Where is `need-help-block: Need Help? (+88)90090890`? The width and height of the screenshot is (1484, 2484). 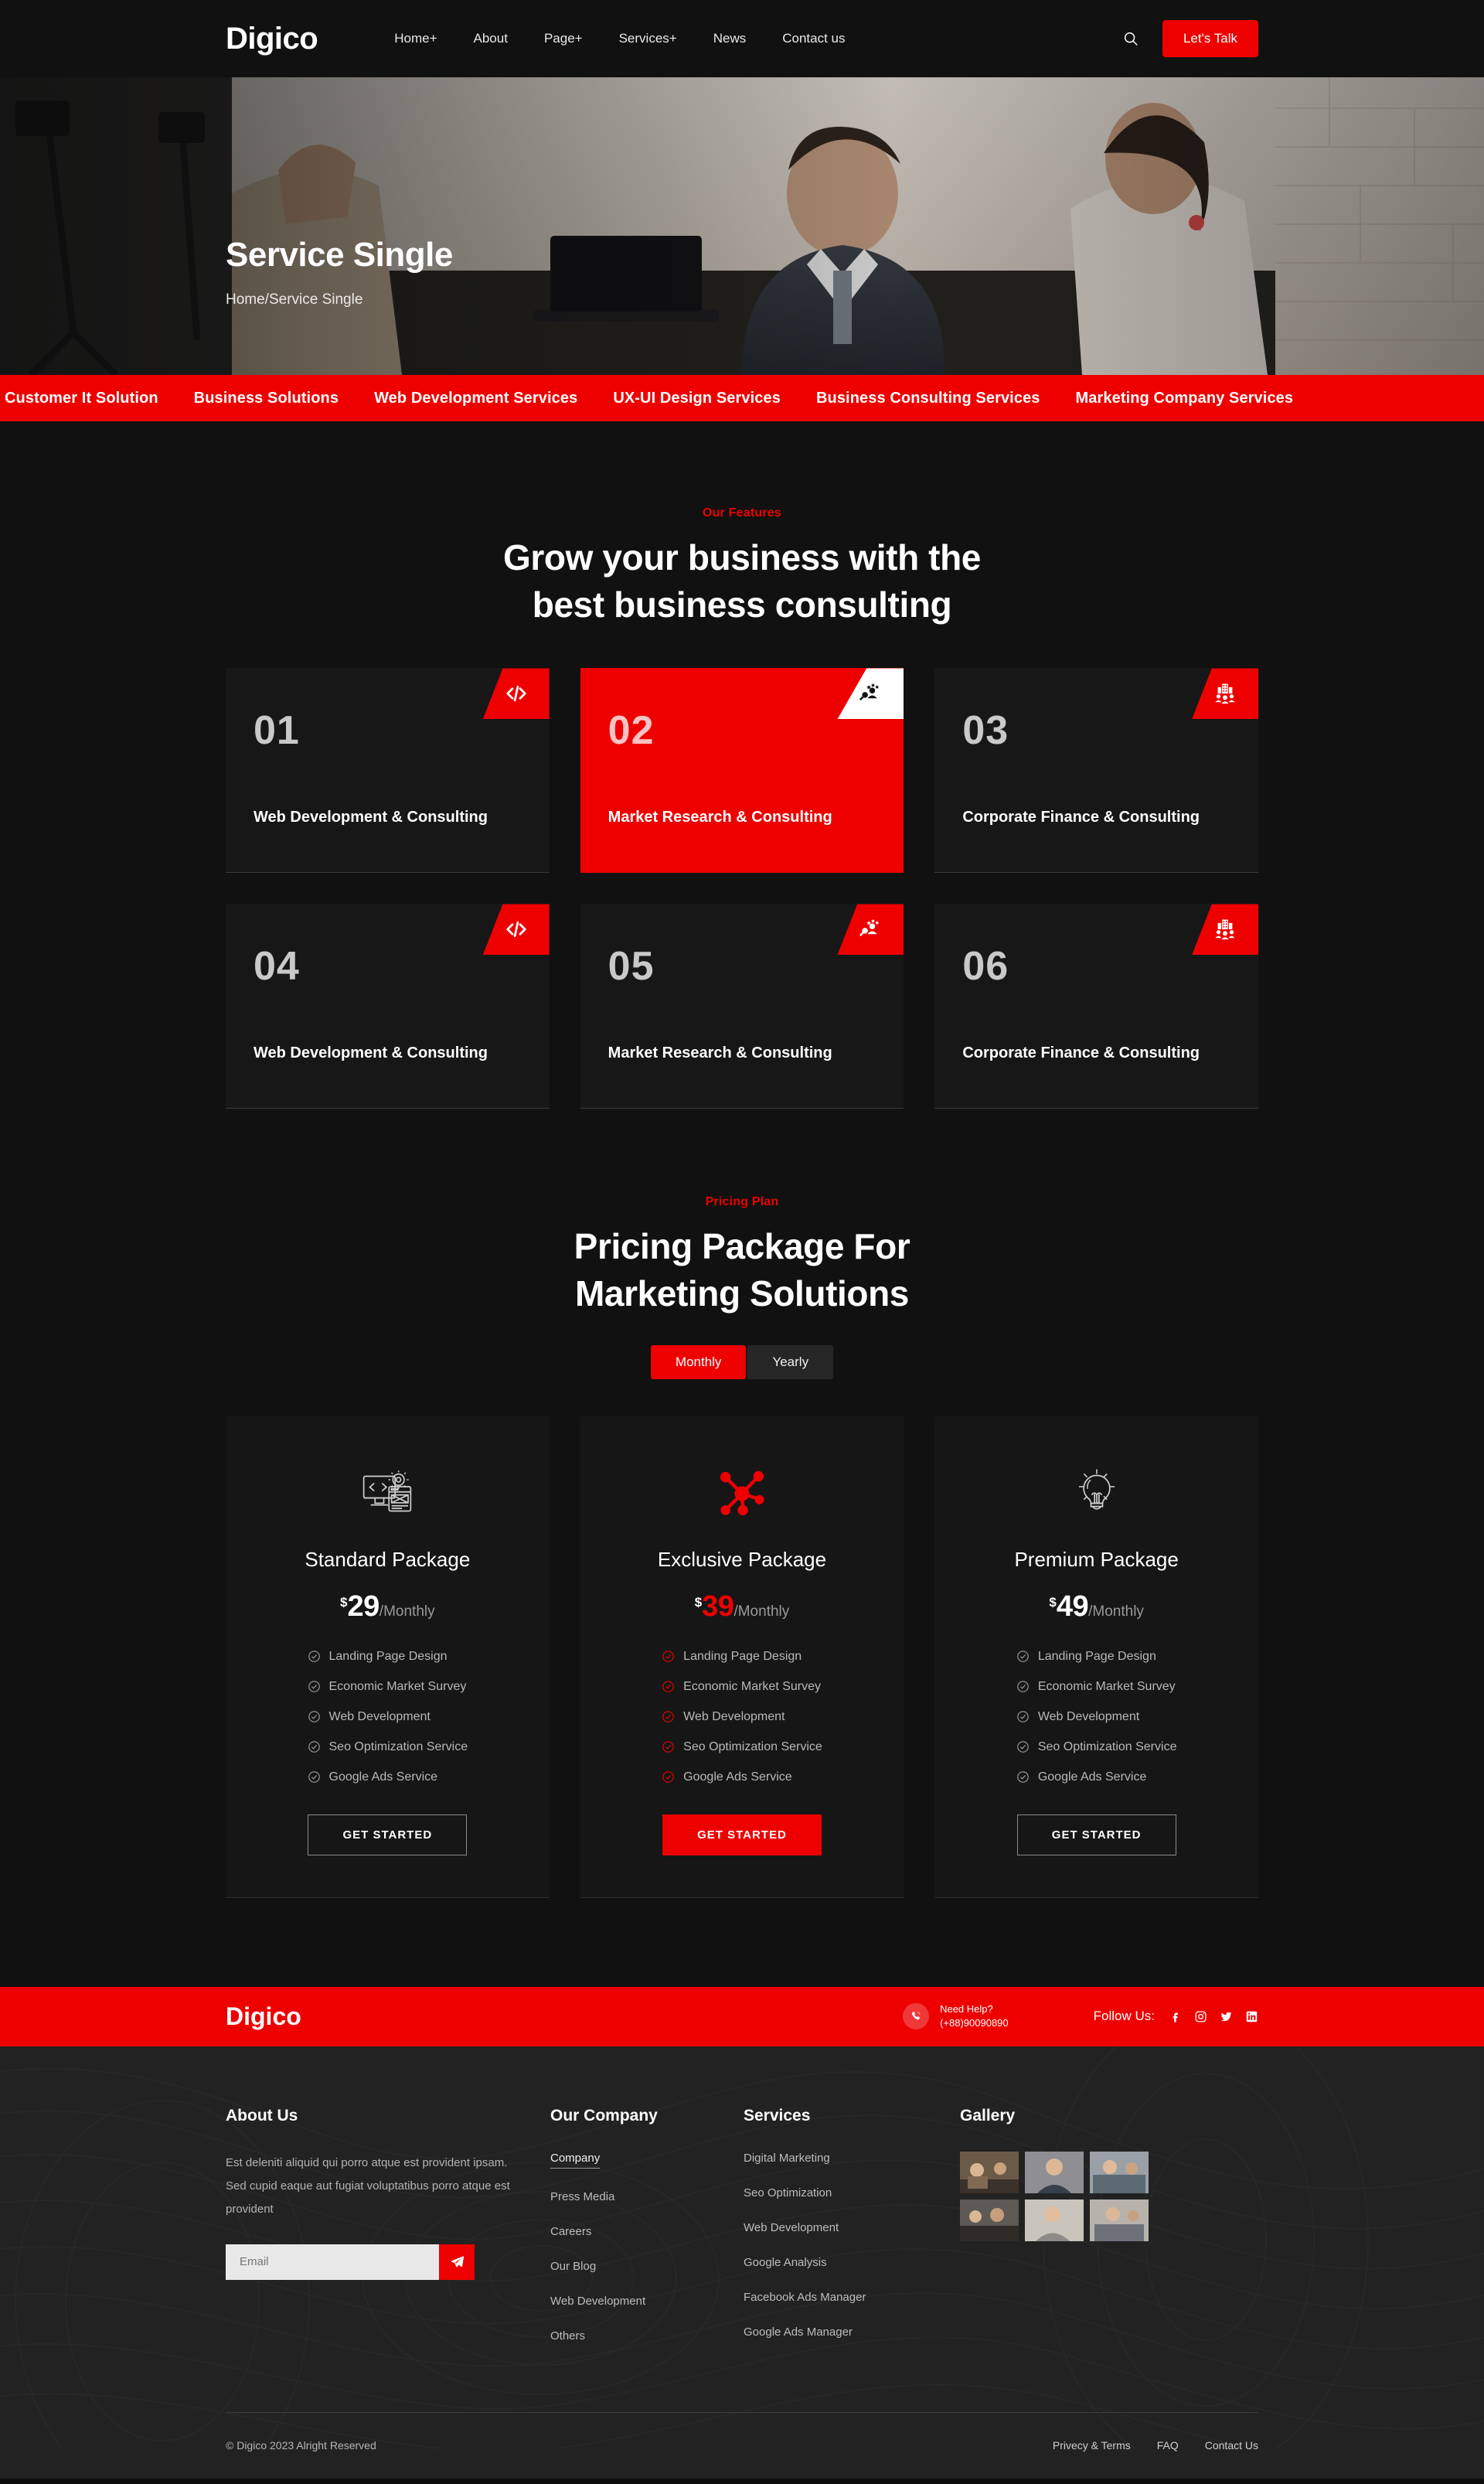 need-help-block: Need Help? (+88)90090890 is located at coordinates (956, 2017).